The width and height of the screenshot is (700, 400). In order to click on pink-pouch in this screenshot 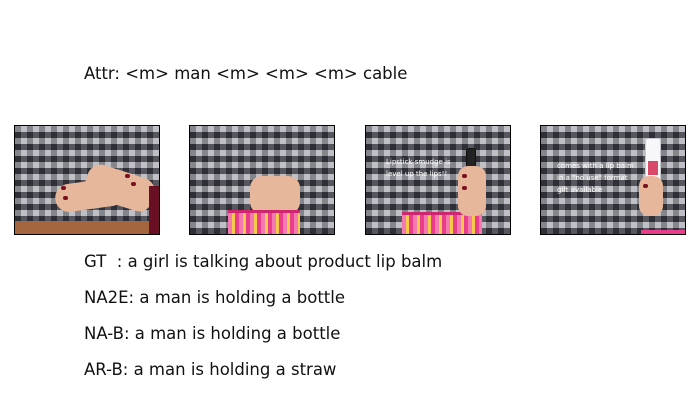, I will do `click(264, 222)`.